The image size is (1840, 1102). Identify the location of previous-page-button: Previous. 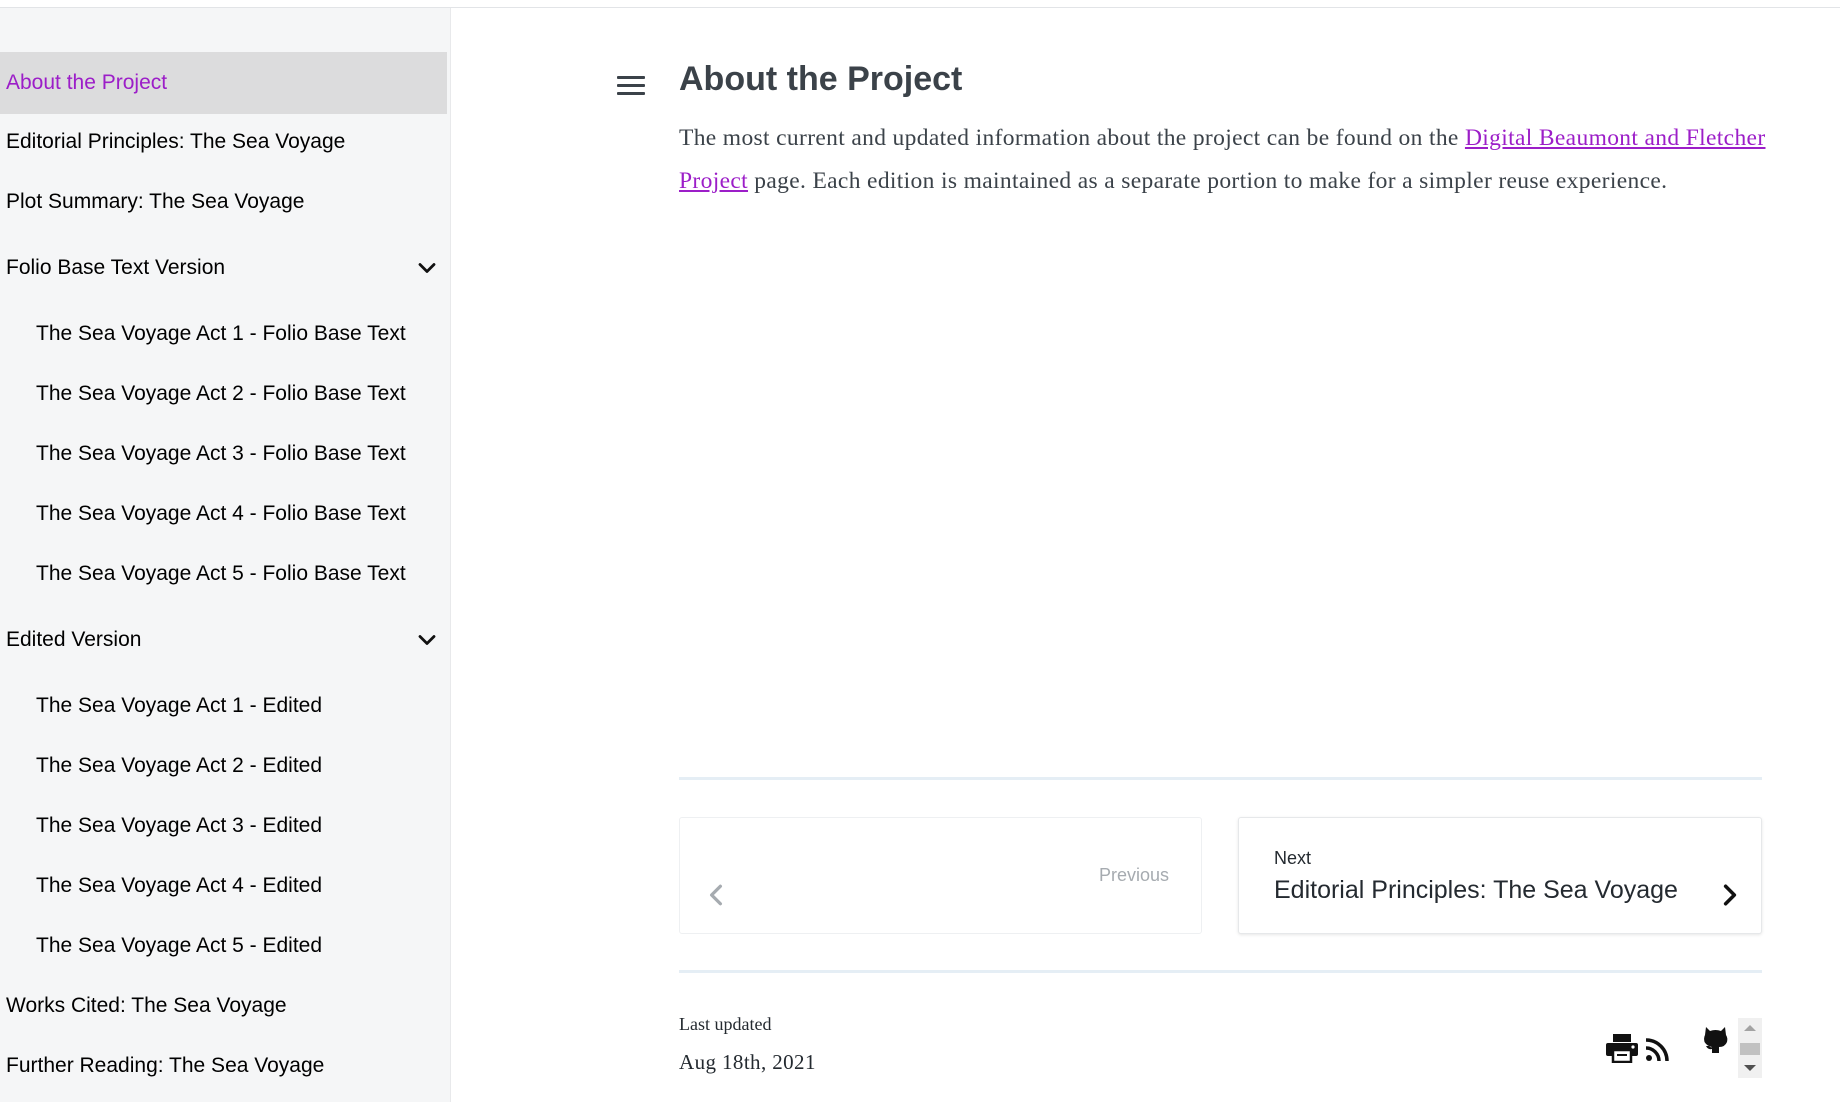
(940, 875).